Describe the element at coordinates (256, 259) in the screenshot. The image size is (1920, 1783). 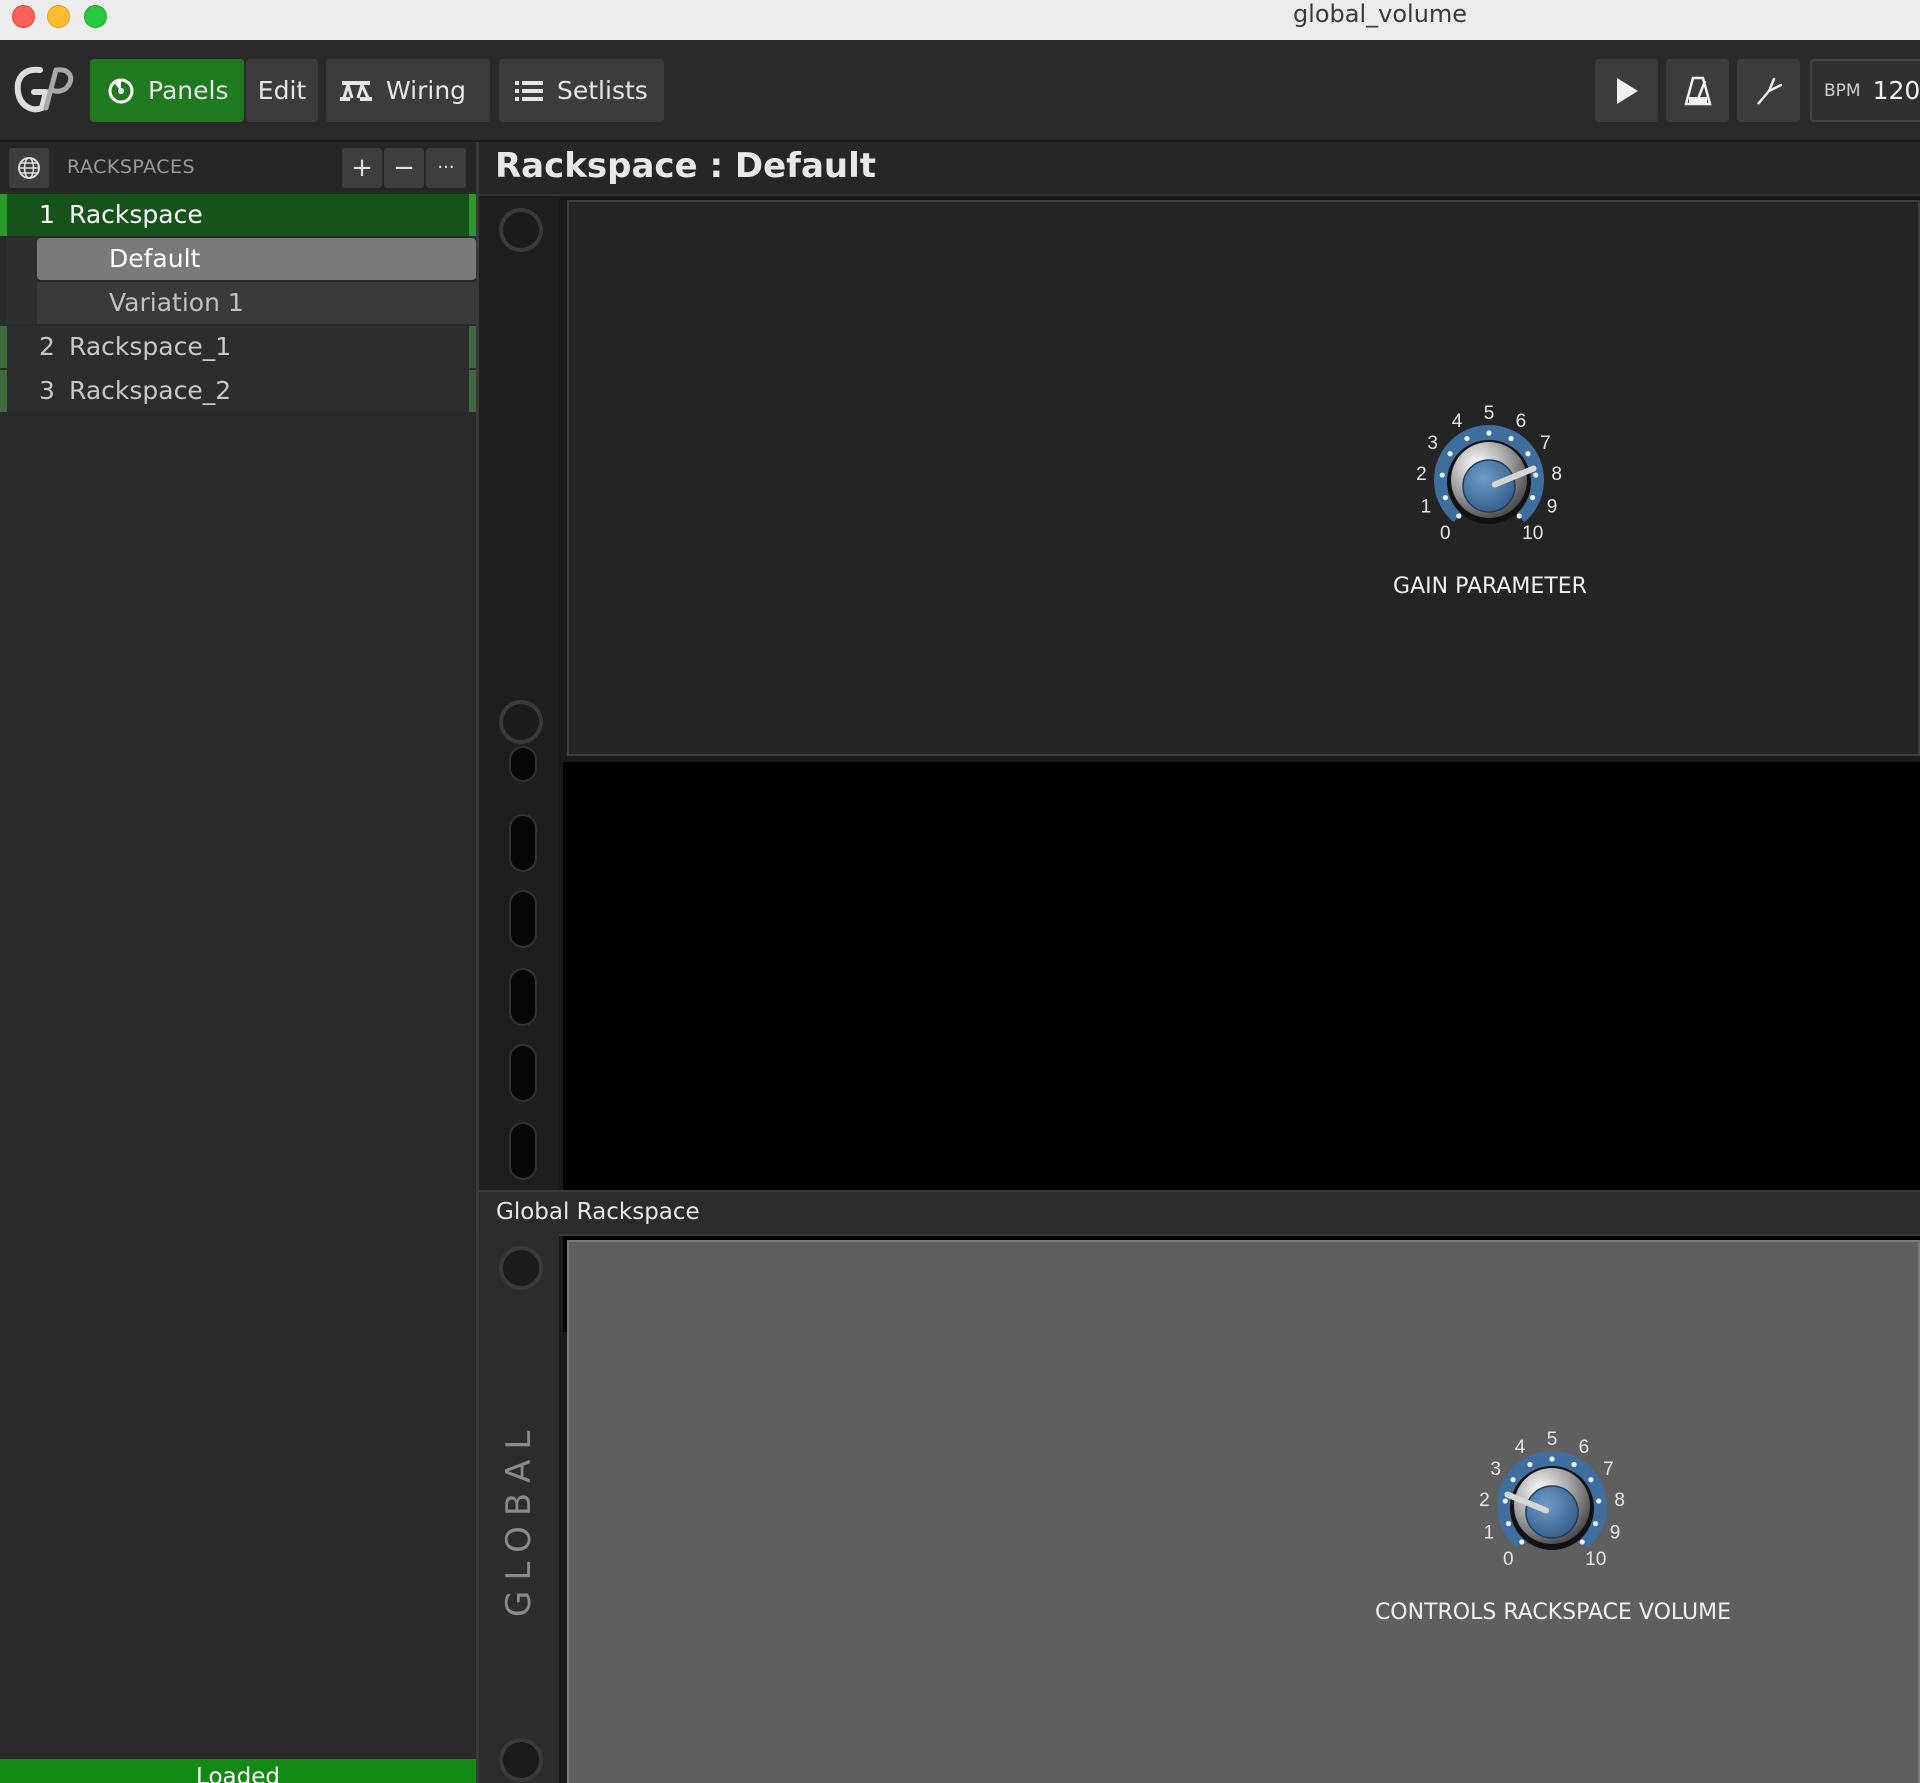
I see `variation-item-default: Default` at that location.